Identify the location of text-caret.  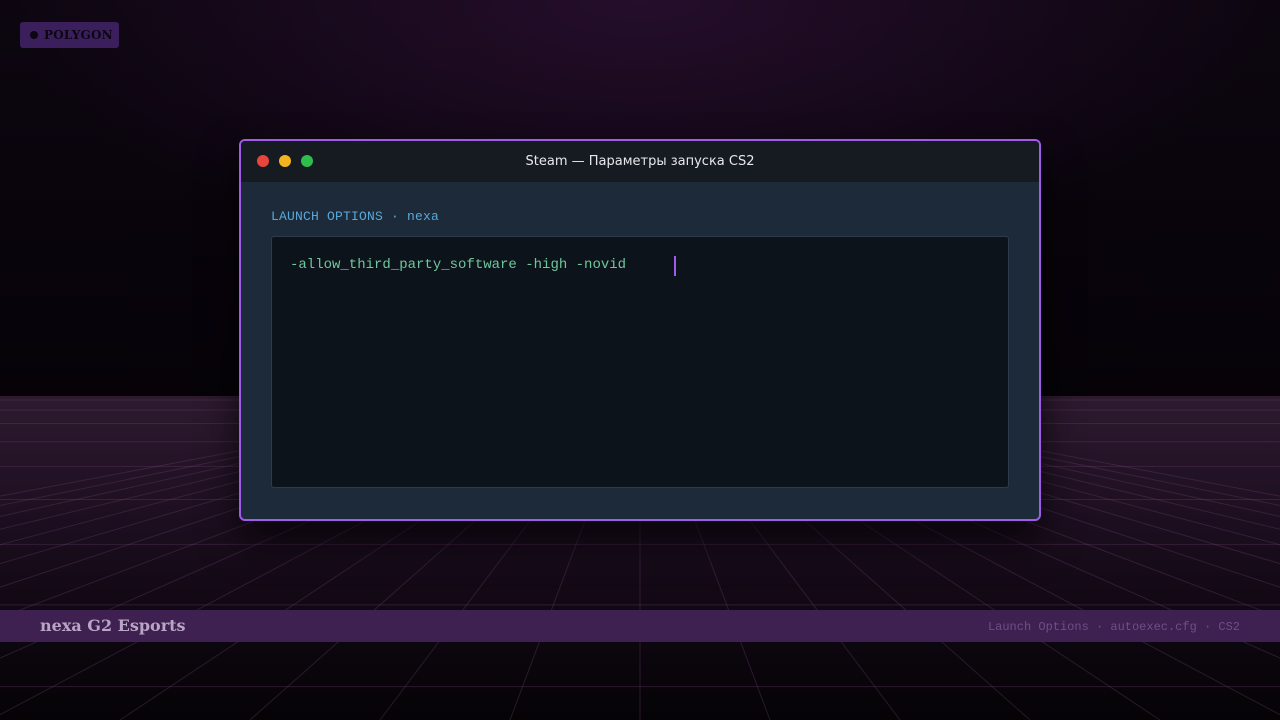
(675, 266).